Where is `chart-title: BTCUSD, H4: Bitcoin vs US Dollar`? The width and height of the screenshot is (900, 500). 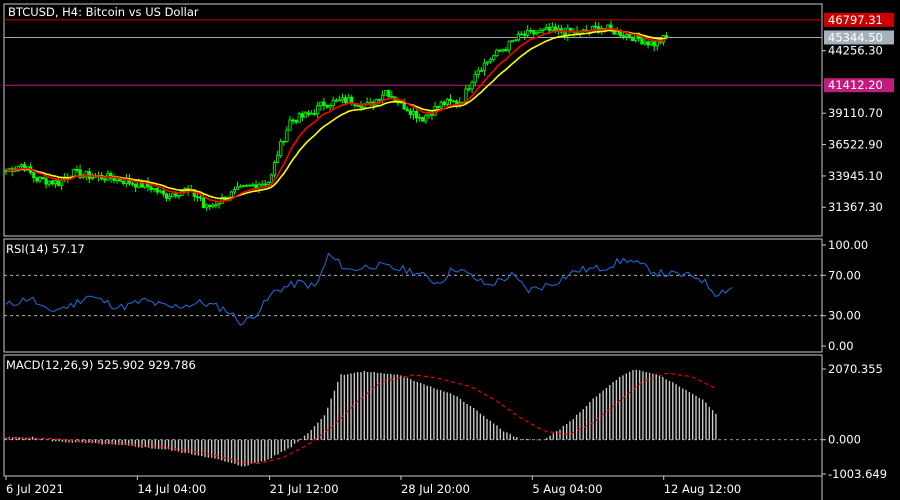
chart-title: BTCUSD, H4: Bitcoin vs US Dollar is located at coordinates (103, 12).